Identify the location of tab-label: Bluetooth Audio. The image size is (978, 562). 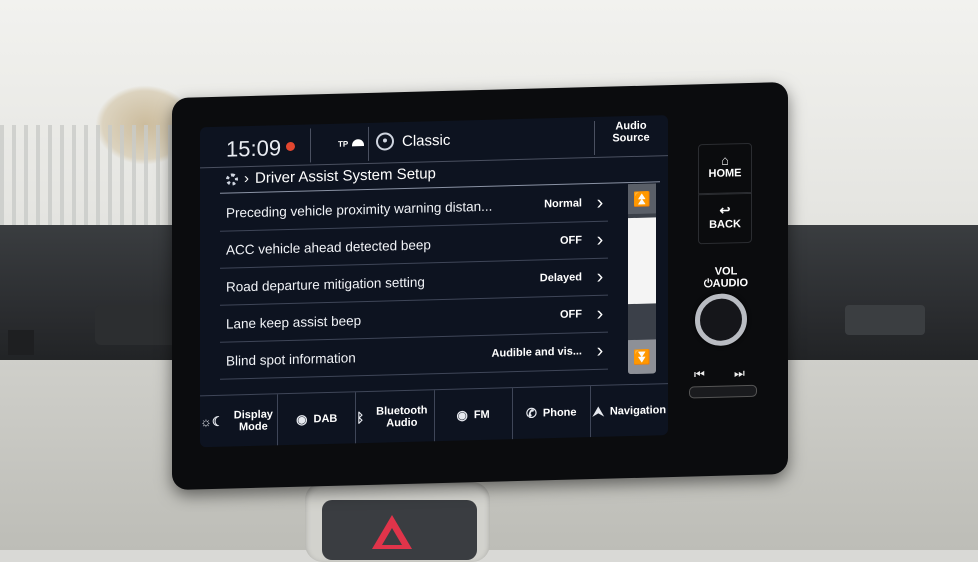
(402, 417).